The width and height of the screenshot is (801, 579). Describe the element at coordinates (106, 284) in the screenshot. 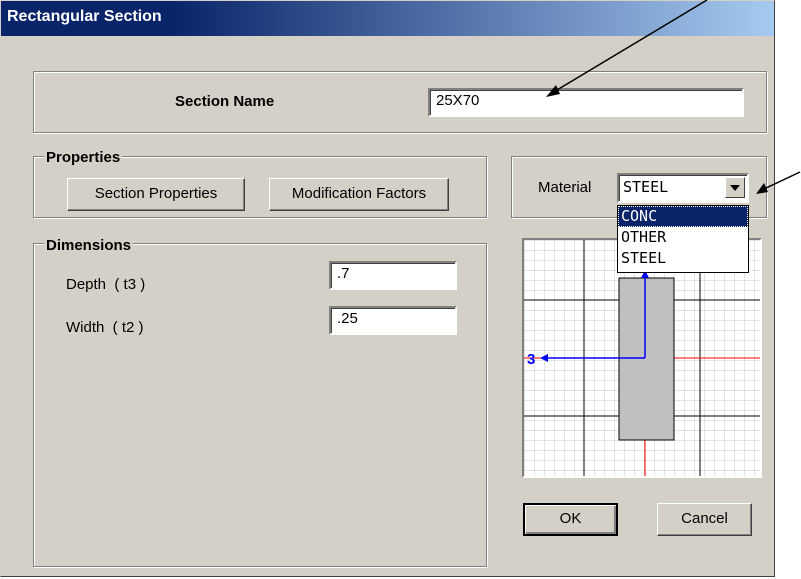

I see `depth-label: Depth ( t3 )` at that location.